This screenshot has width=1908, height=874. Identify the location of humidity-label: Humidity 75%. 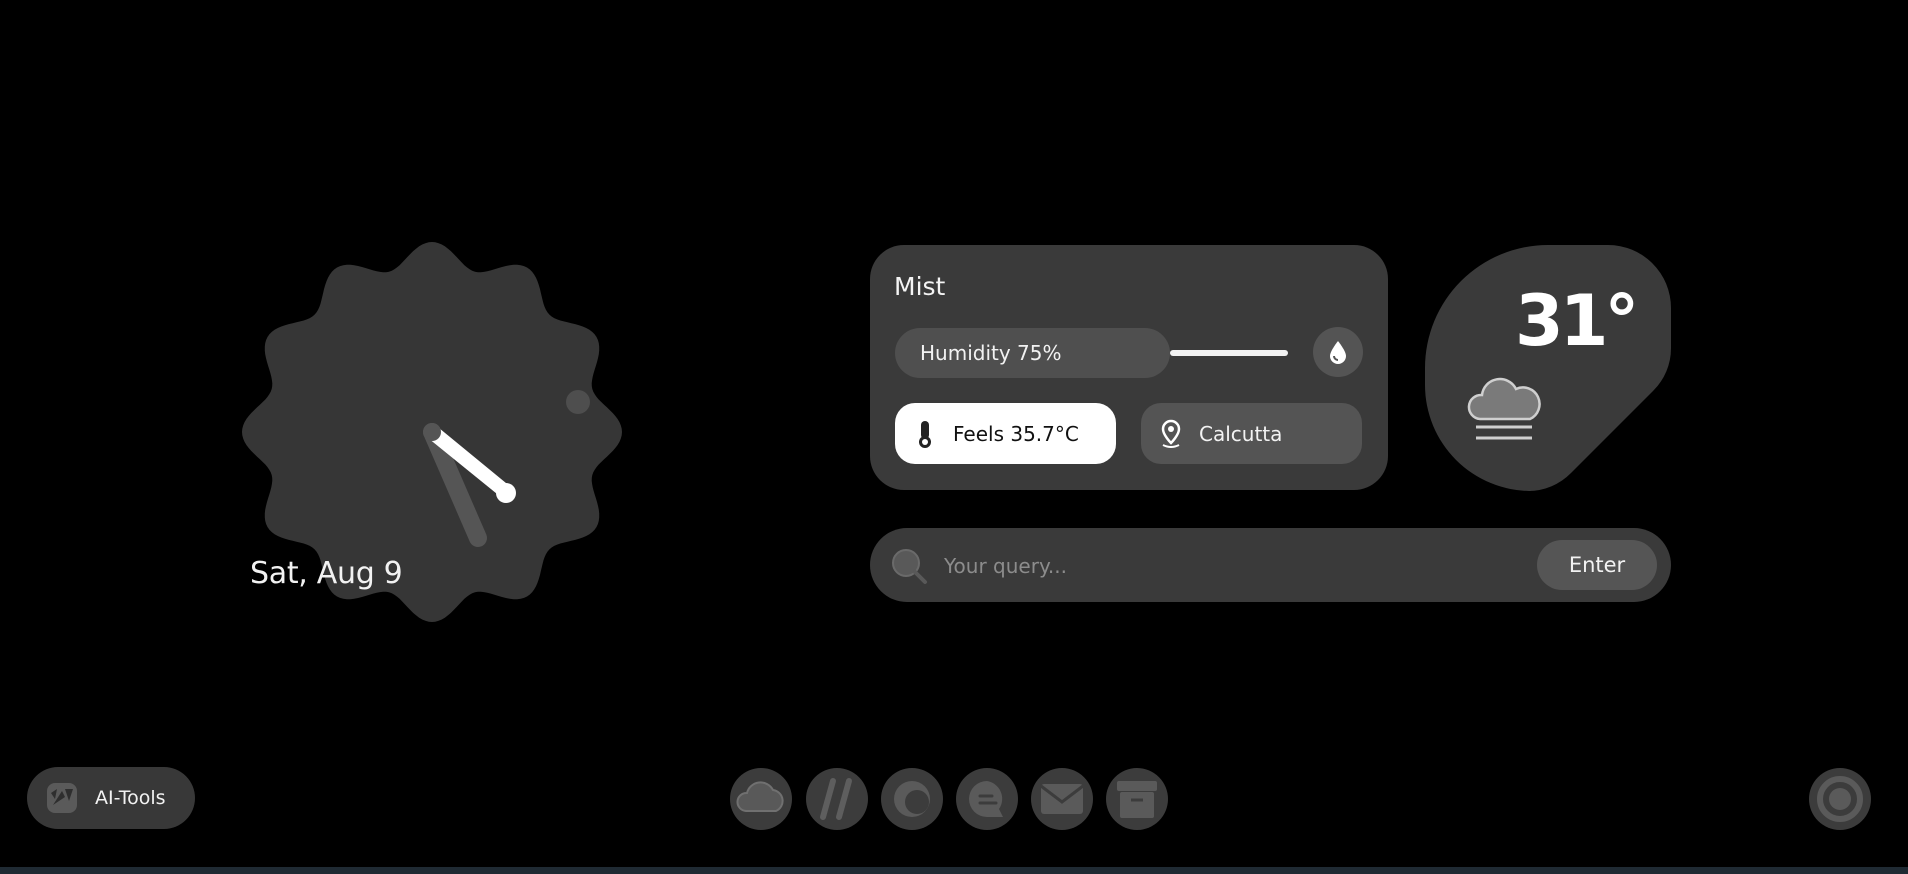
(991, 353).